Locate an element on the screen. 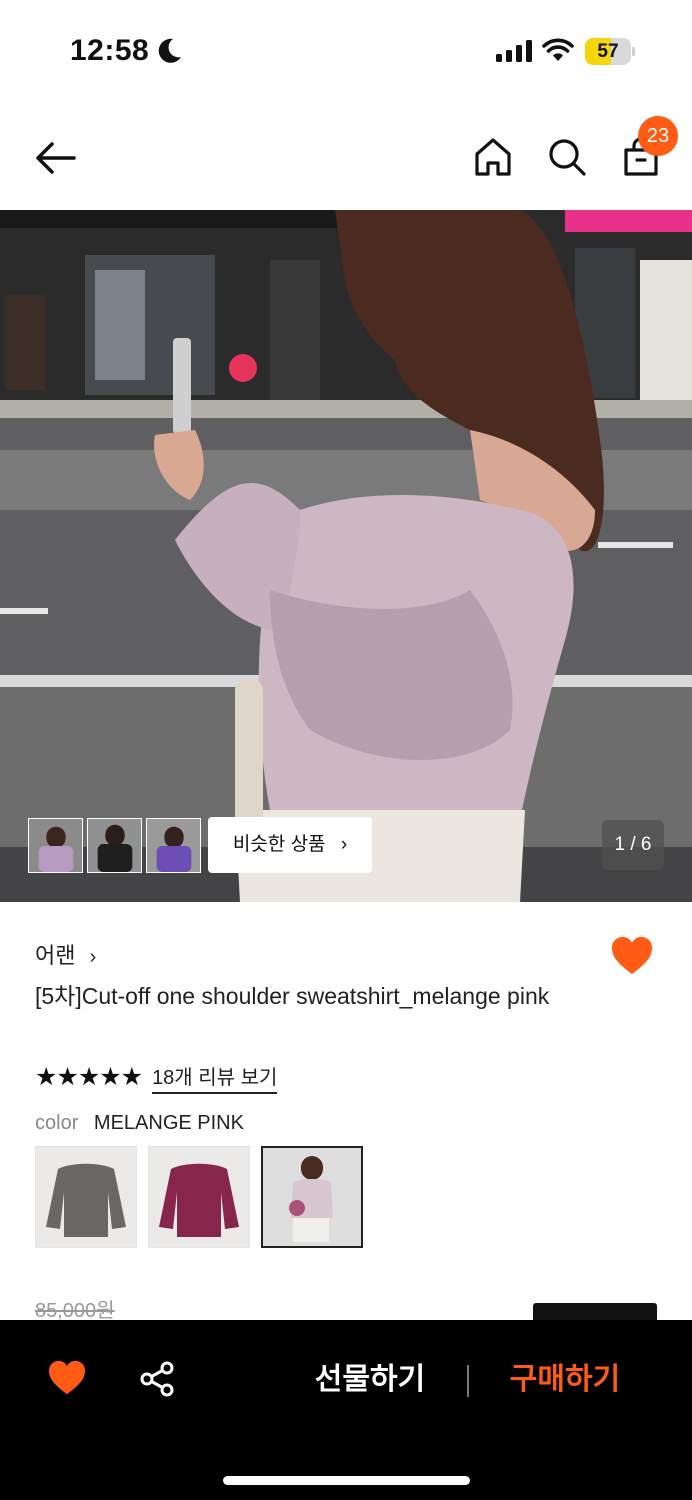  star-rating: ★★★★★ is located at coordinates (89, 1077).